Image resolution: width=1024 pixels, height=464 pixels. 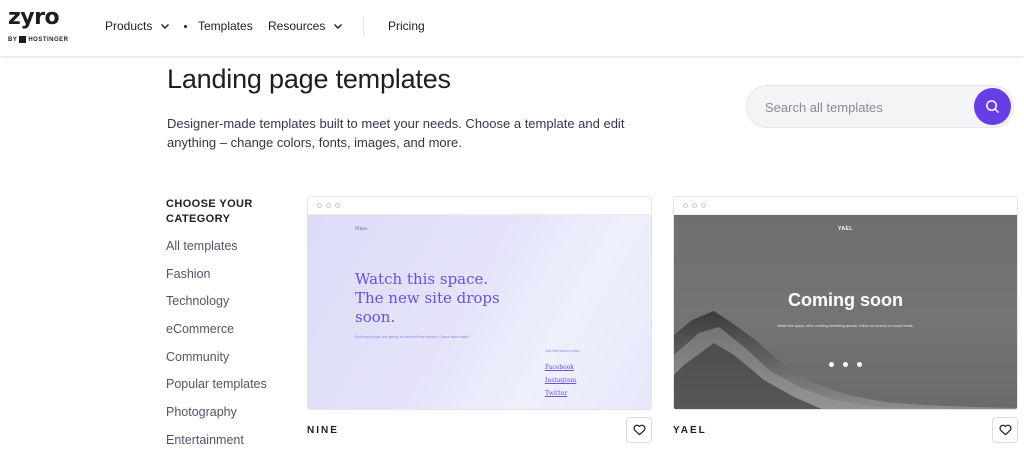 What do you see at coordinates (185, 26) in the screenshot?
I see `active-dot-icon` at bounding box center [185, 26].